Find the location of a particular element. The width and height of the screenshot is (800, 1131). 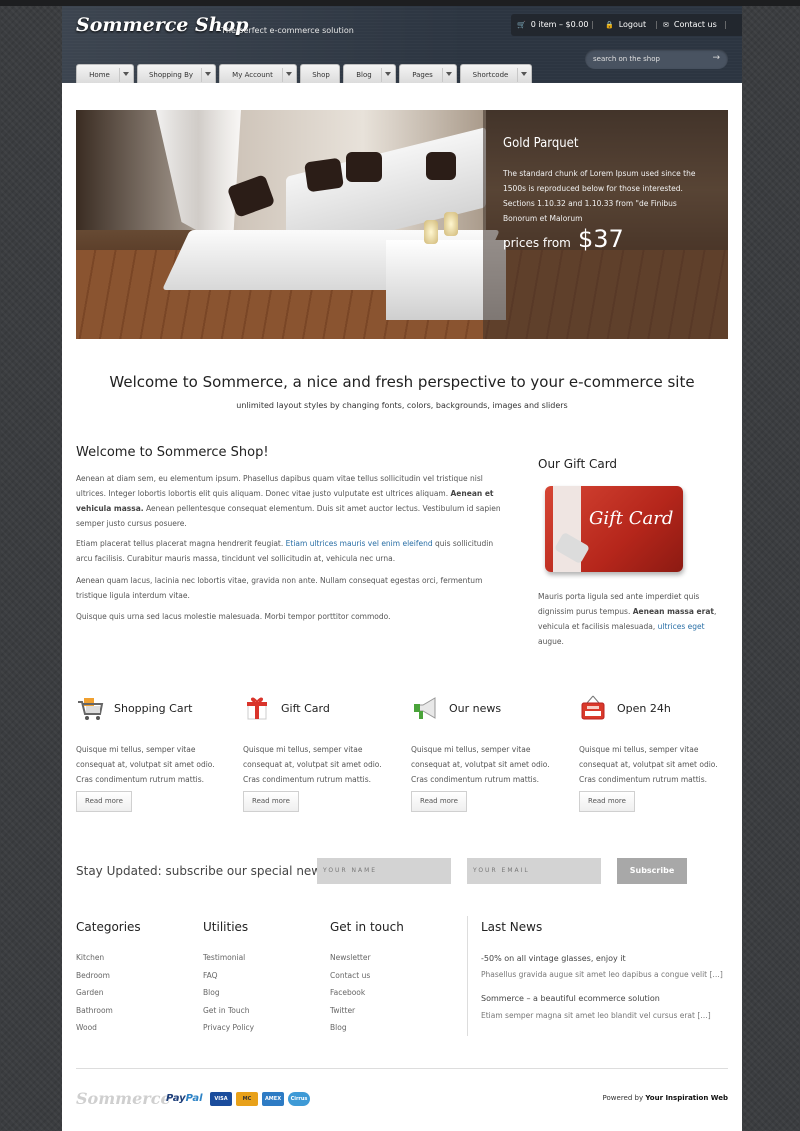

price-value: $37 is located at coordinates (600, 239).